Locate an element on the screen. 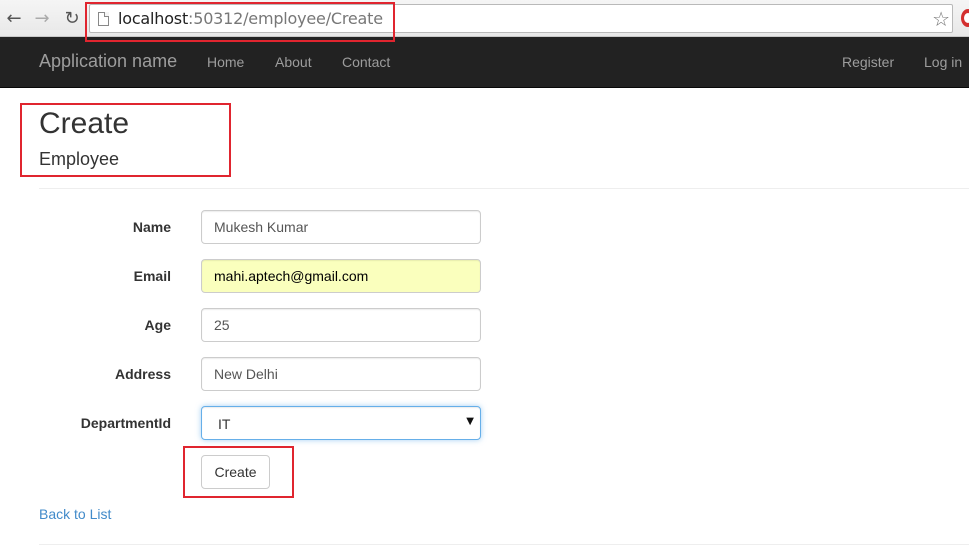 This screenshot has width=969, height=557. page-icon is located at coordinates (103, 19).